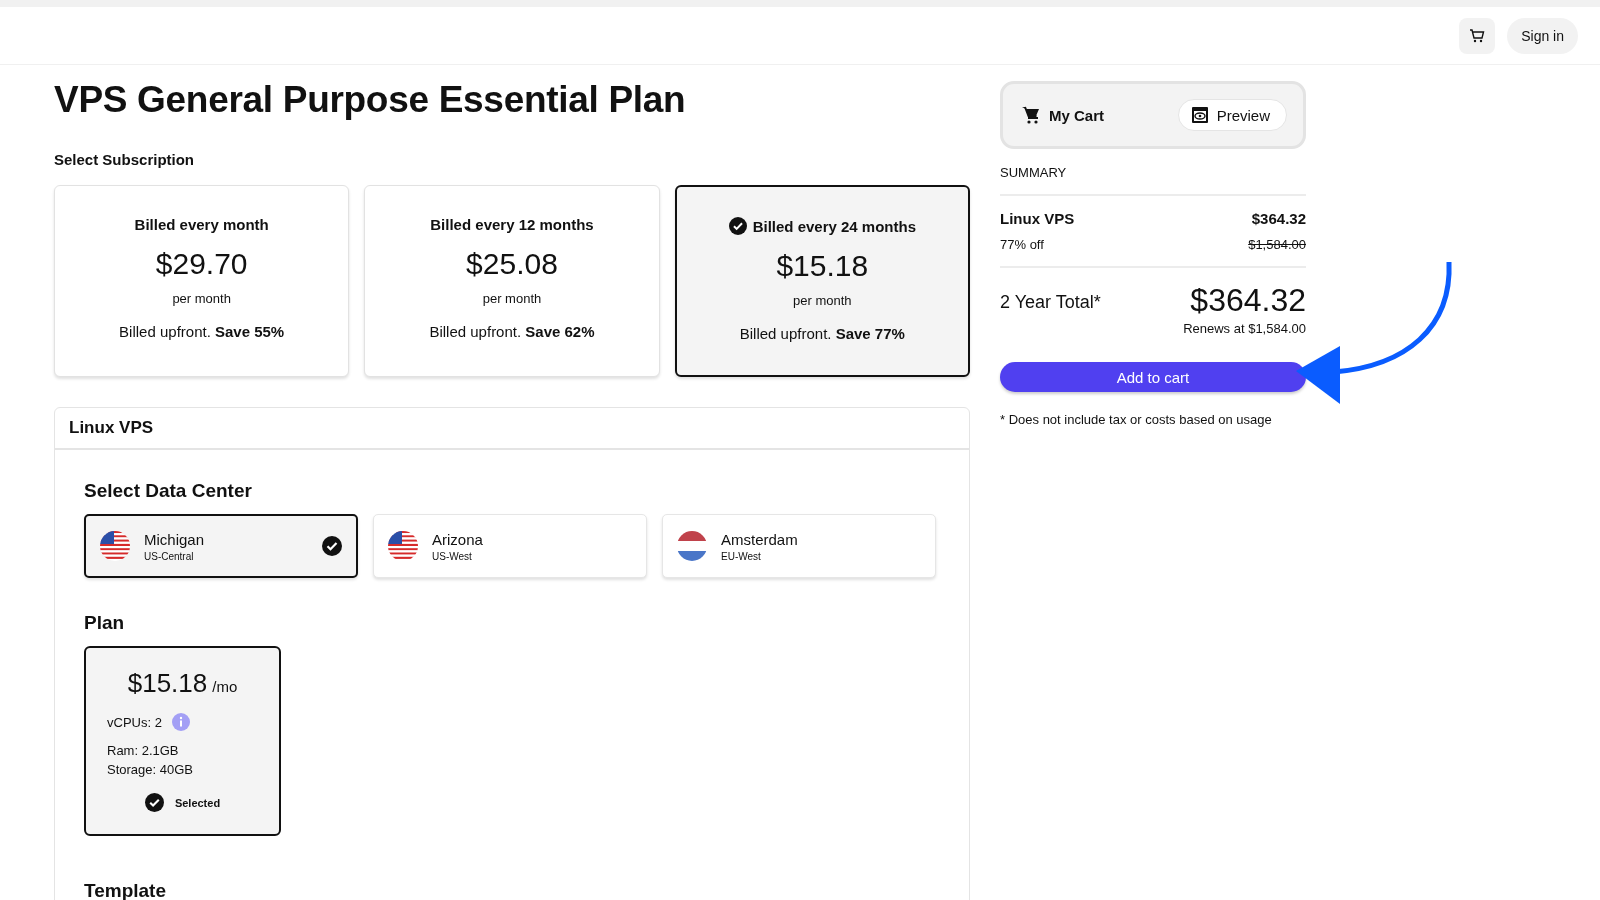 The height and width of the screenshot is (900, 1600). What do you see at coordinates (134, 722) in the screenshot?
I see `vcpu-spec: vCPUs: 2` at bounding box center [134, 722].